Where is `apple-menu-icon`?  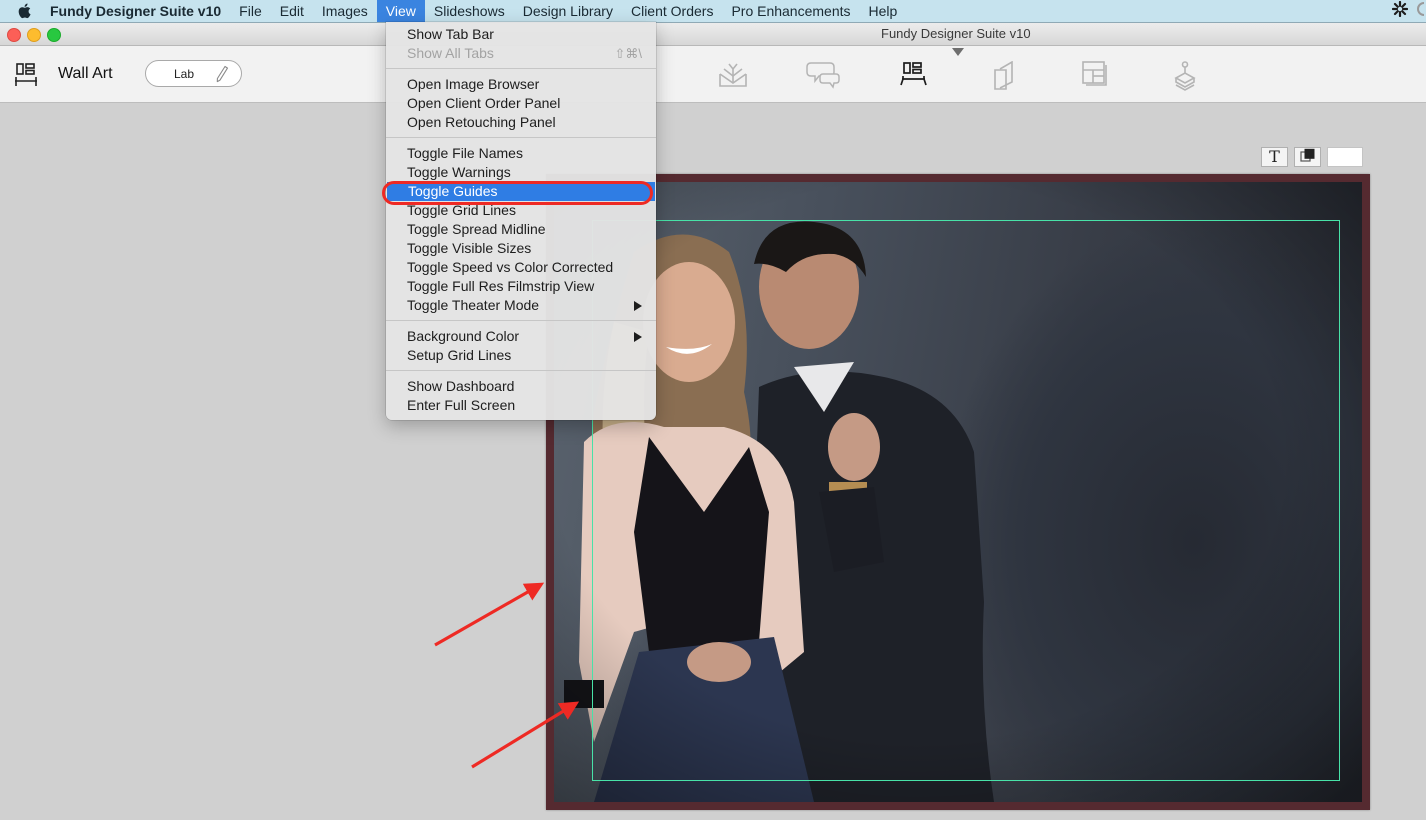 apple-menu-icon is located at coordinates (26, 11).